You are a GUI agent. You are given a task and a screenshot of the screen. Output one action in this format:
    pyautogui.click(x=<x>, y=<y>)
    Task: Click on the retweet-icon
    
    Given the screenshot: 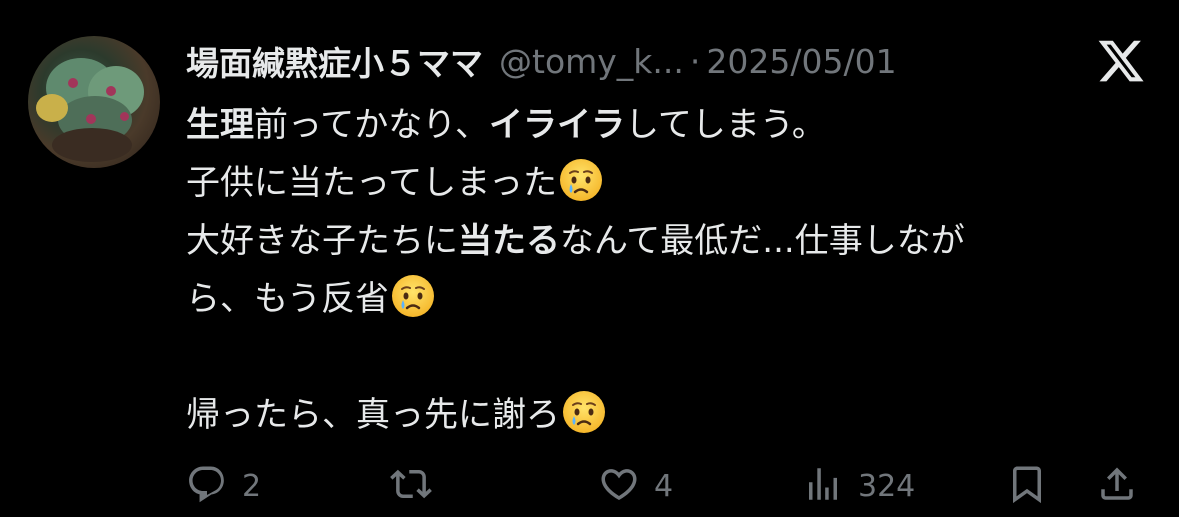 What is the action you would take?
    pyautogui.click(x=411, y=486)
    